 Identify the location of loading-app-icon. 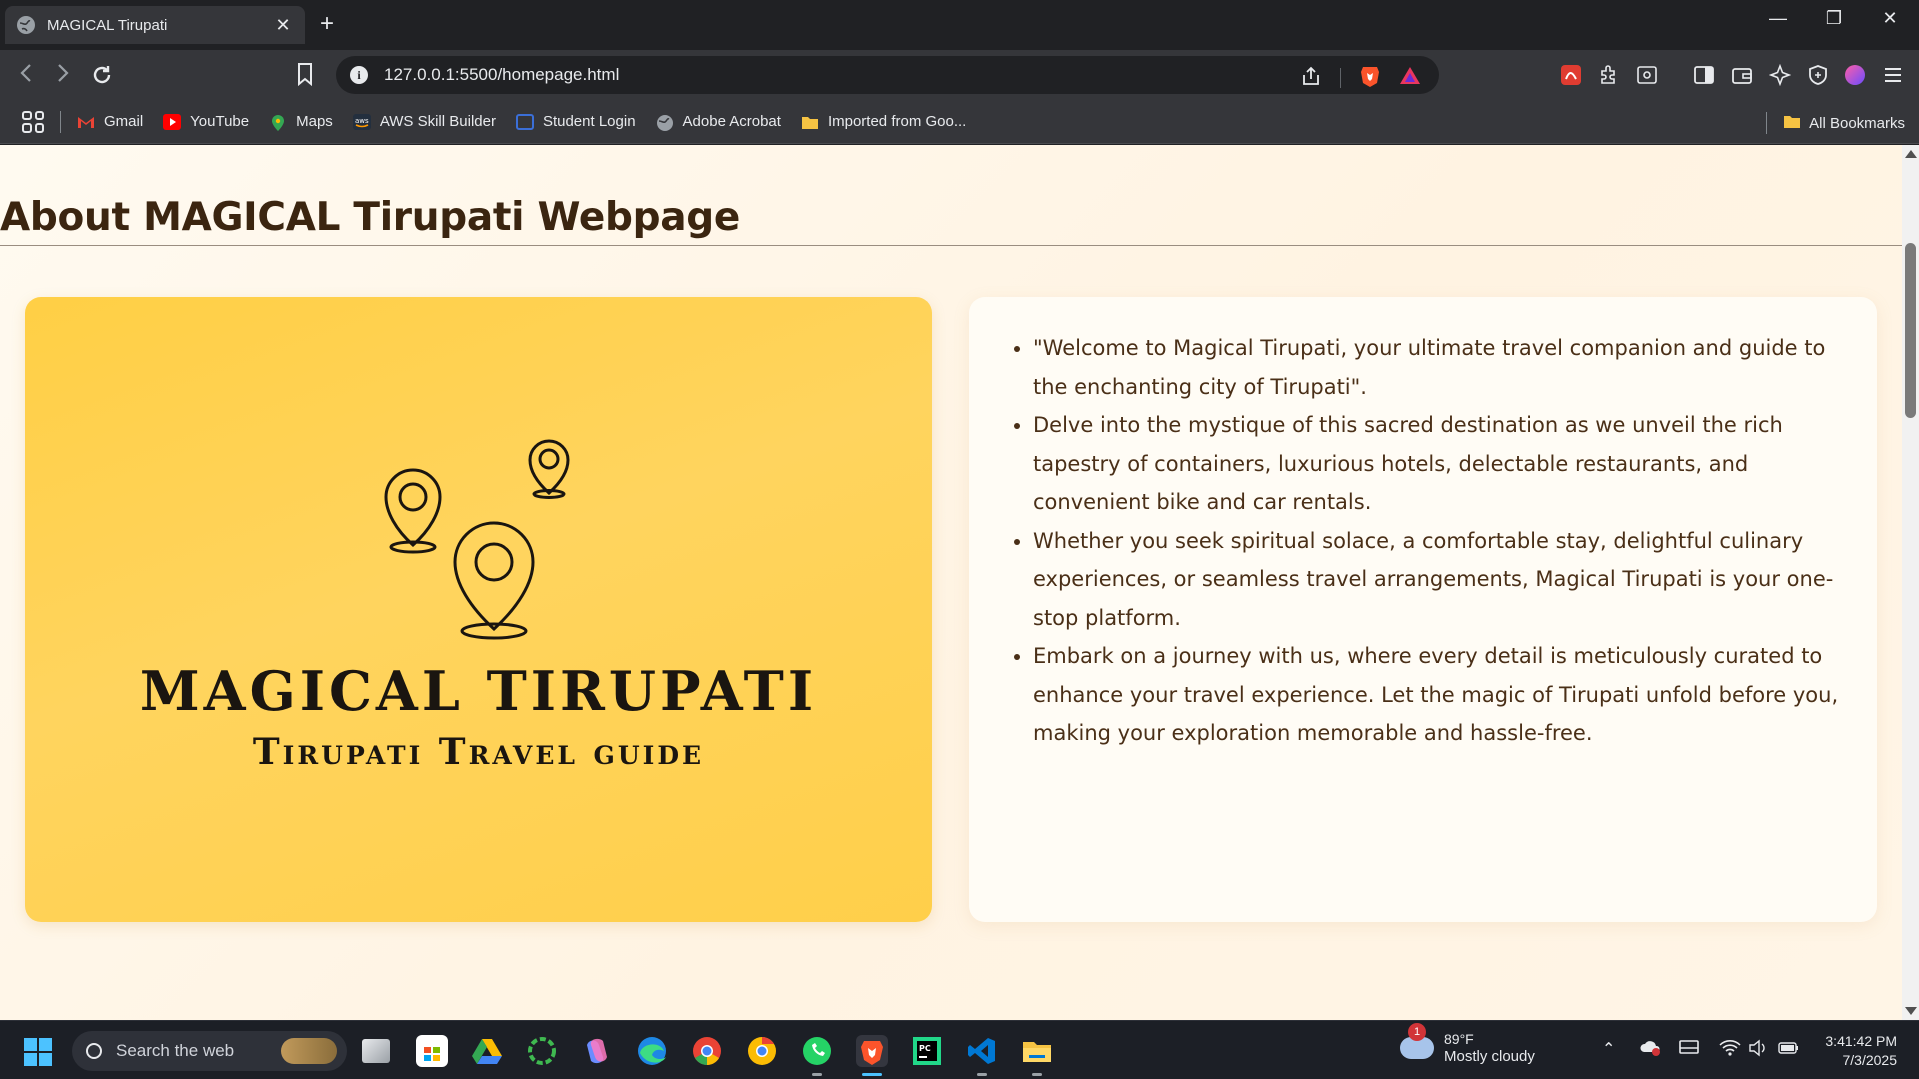
(542, 1051).